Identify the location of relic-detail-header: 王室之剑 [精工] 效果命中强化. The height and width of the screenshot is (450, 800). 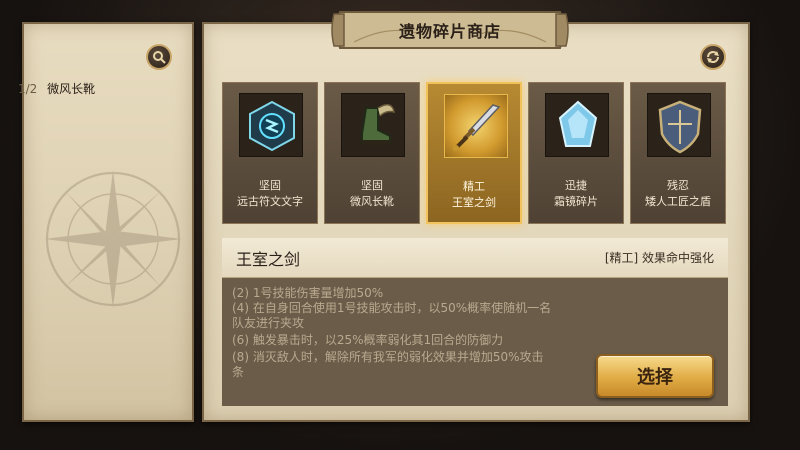
(475, 258).